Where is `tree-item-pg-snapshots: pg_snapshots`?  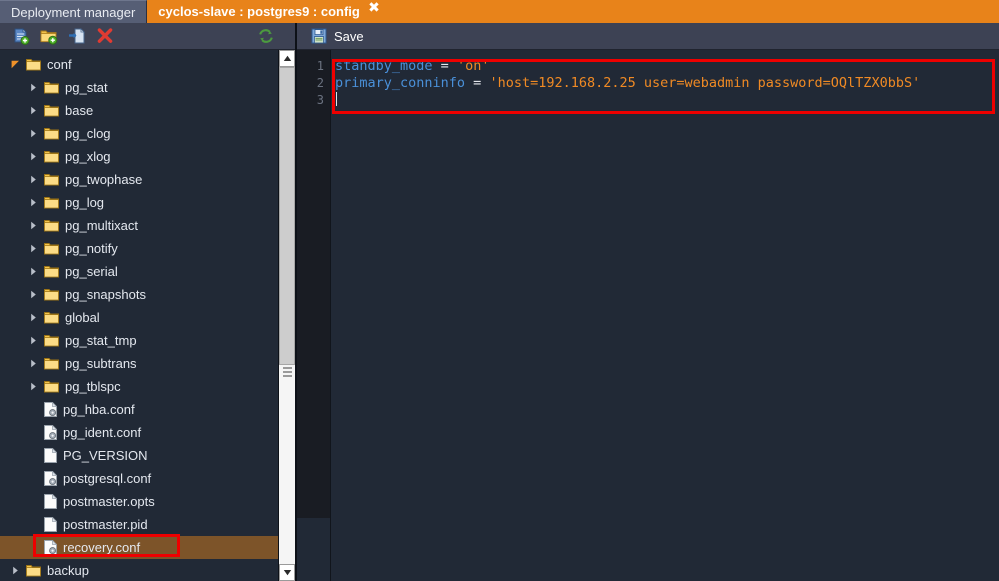
tree-item-pg-snapshots: pg_snapshots is located at coordinates (139, 294).